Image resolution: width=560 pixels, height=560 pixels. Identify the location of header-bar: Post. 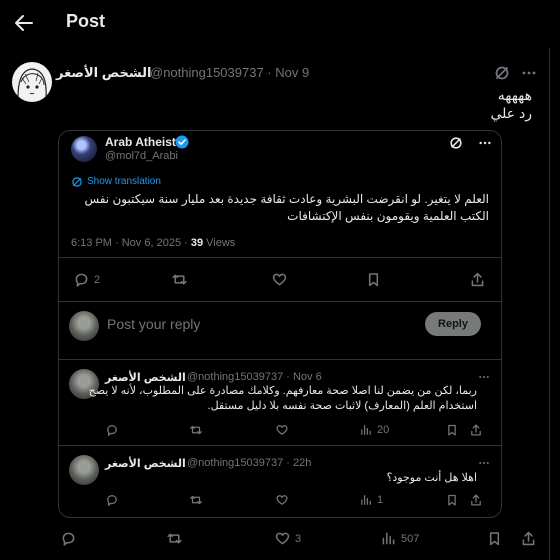
(280, 24).